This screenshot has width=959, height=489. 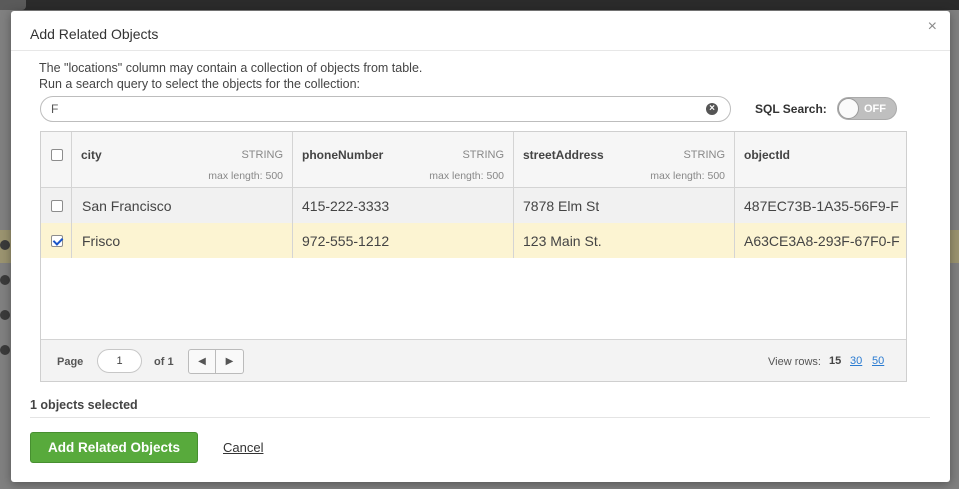 What do you see at coordinates (480, 417) in the screenshot?
I see `footer-divider` at bounding box center [480, 417].